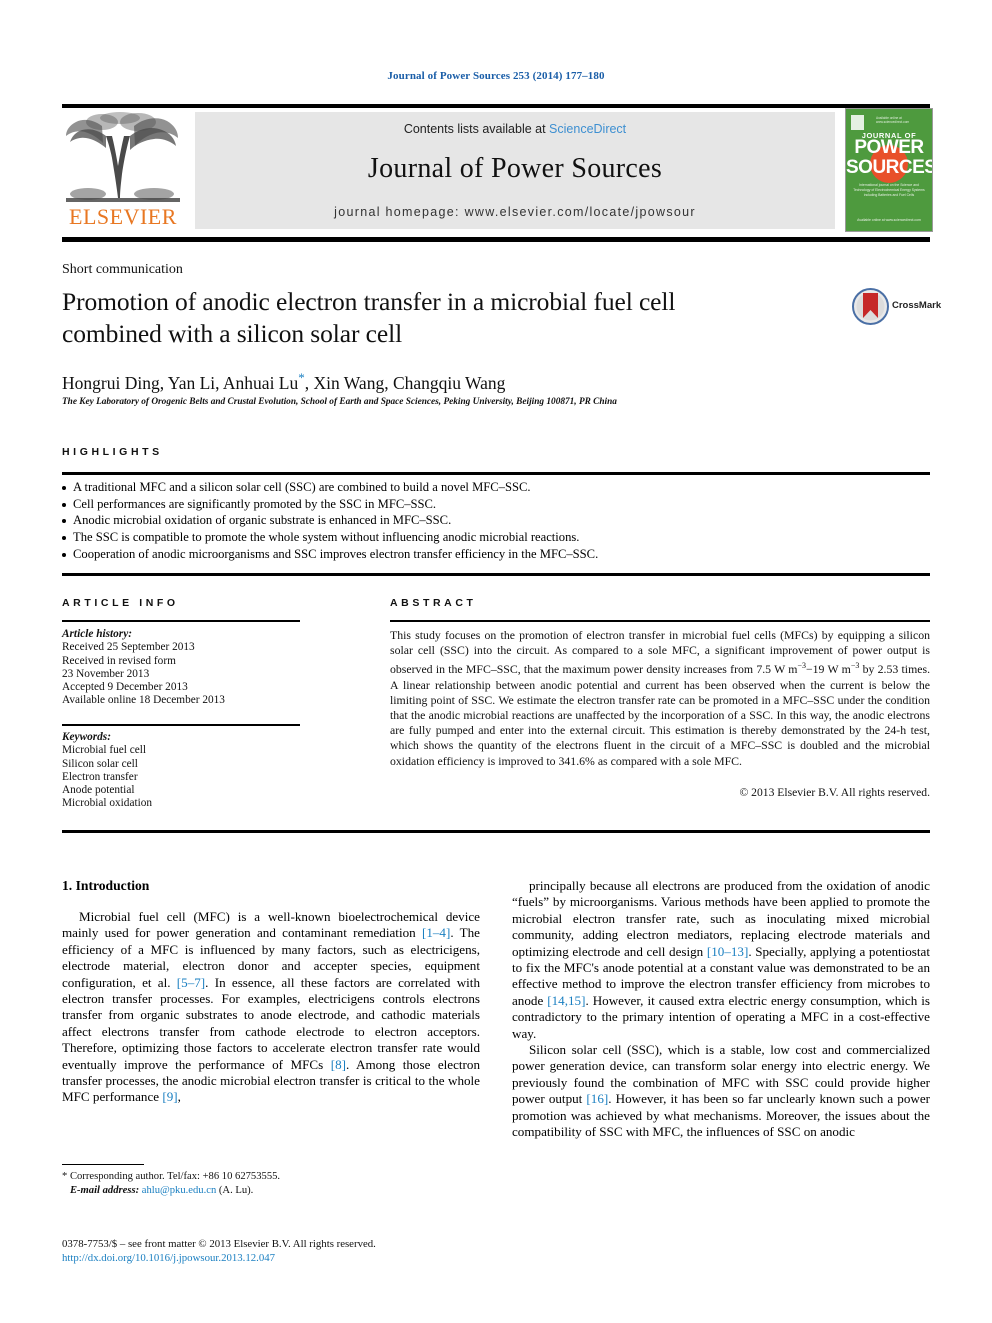 Image resolution: width=992 pixels, height=1323 pixels. Describe the element at coordinates (476, 129) in the screenshot. I see `contents-prefix: Contents lists available at` at that location.